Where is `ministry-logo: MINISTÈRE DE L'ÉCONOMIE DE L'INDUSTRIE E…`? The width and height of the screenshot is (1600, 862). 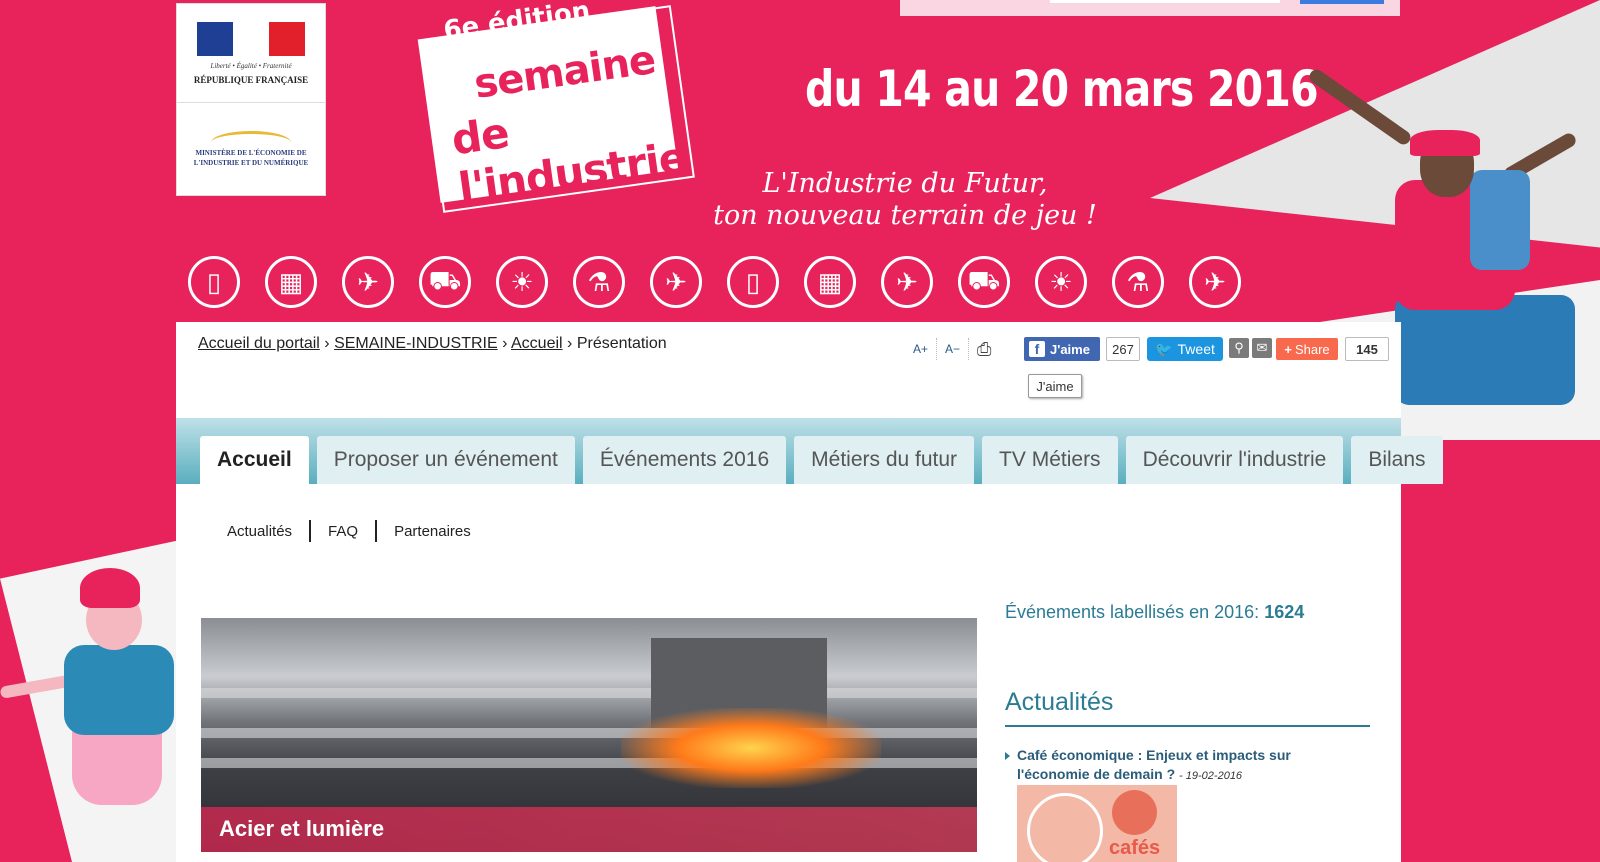 ministry-logo: MINISTÈRE DE L'ÉCONOMIE DE L'INDUSTRIE E… is located at coordinates (251, 149).